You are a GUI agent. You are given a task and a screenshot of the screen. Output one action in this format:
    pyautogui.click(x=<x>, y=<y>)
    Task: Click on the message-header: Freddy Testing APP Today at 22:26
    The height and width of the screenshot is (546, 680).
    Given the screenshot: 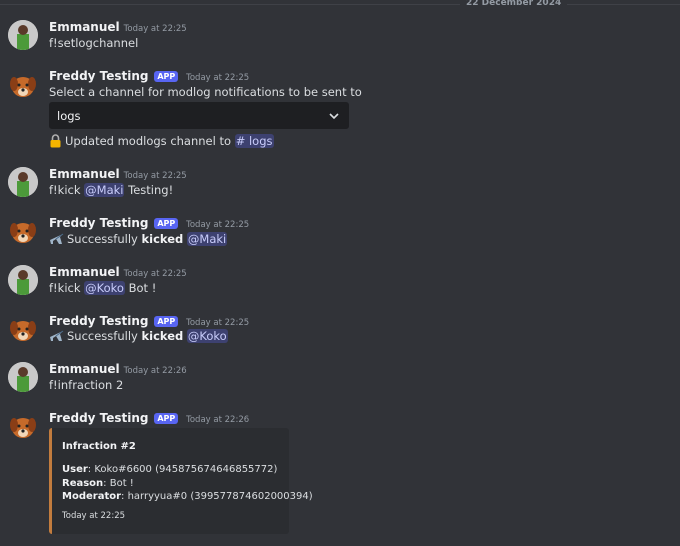 What is the action you would take?
    pyautogui.click(x=149, y=419)
    